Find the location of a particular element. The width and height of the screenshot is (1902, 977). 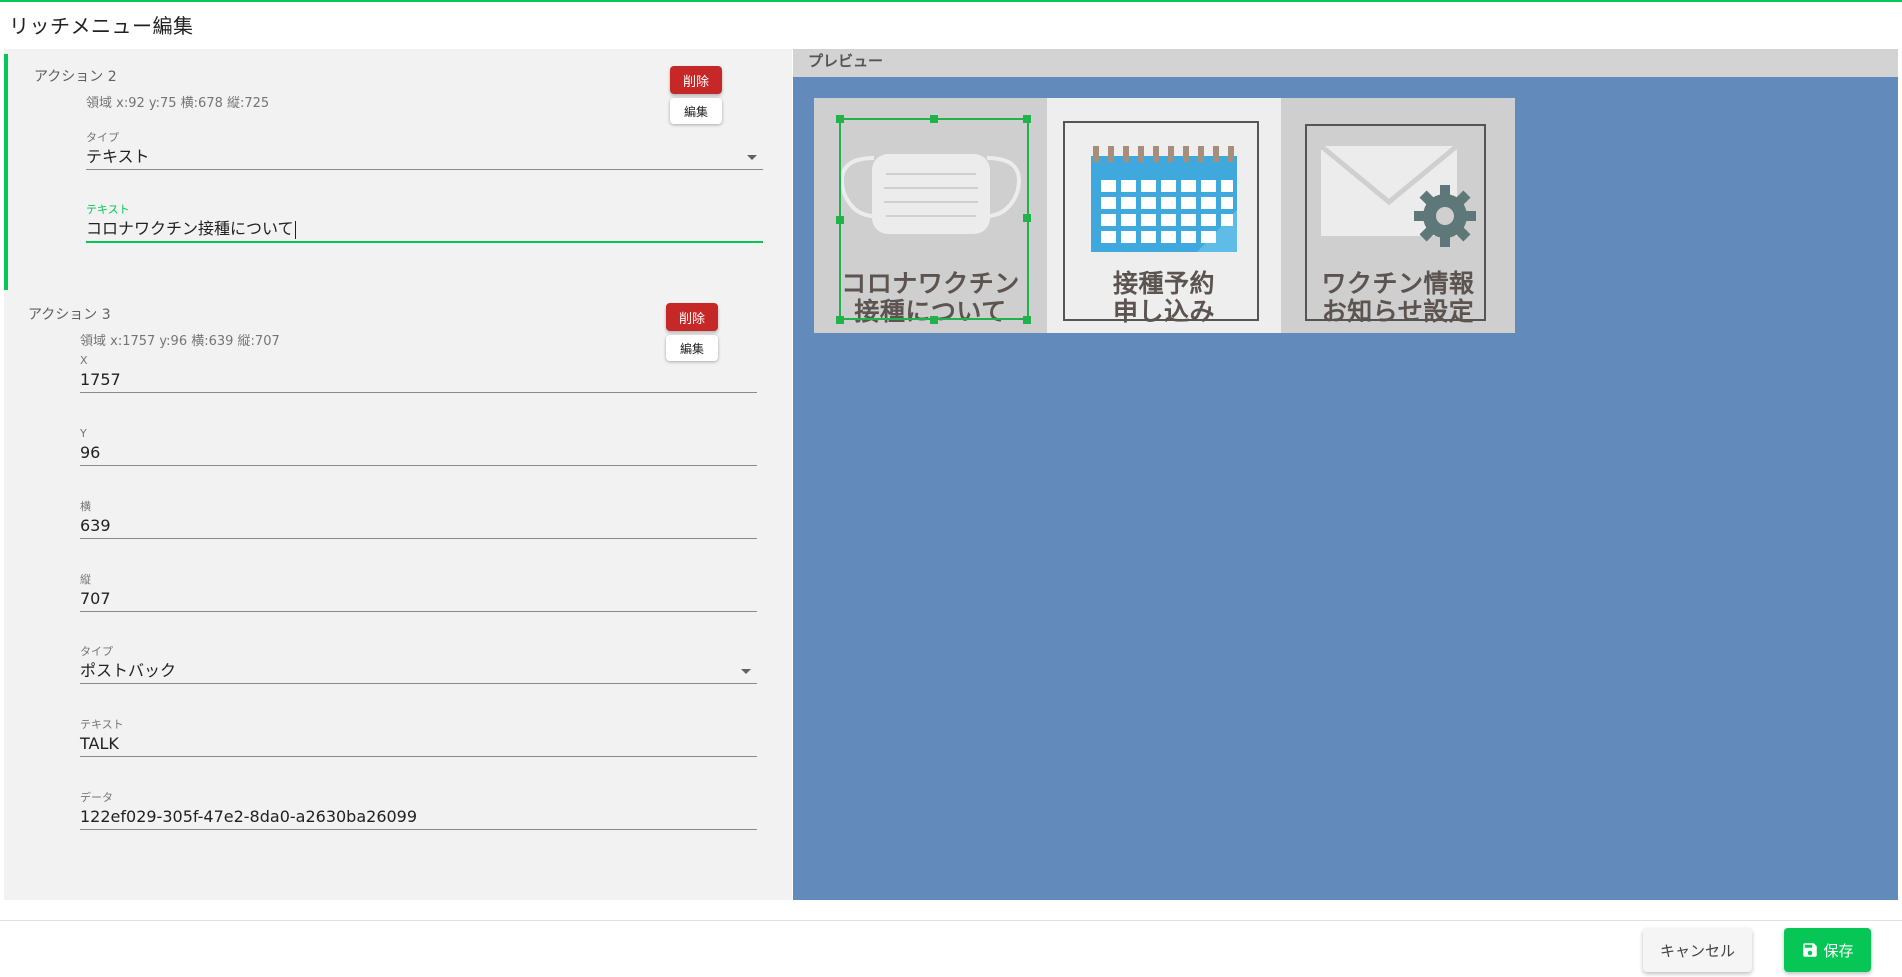

preview-header: プレビュー is located at coordinates (1345, 63).